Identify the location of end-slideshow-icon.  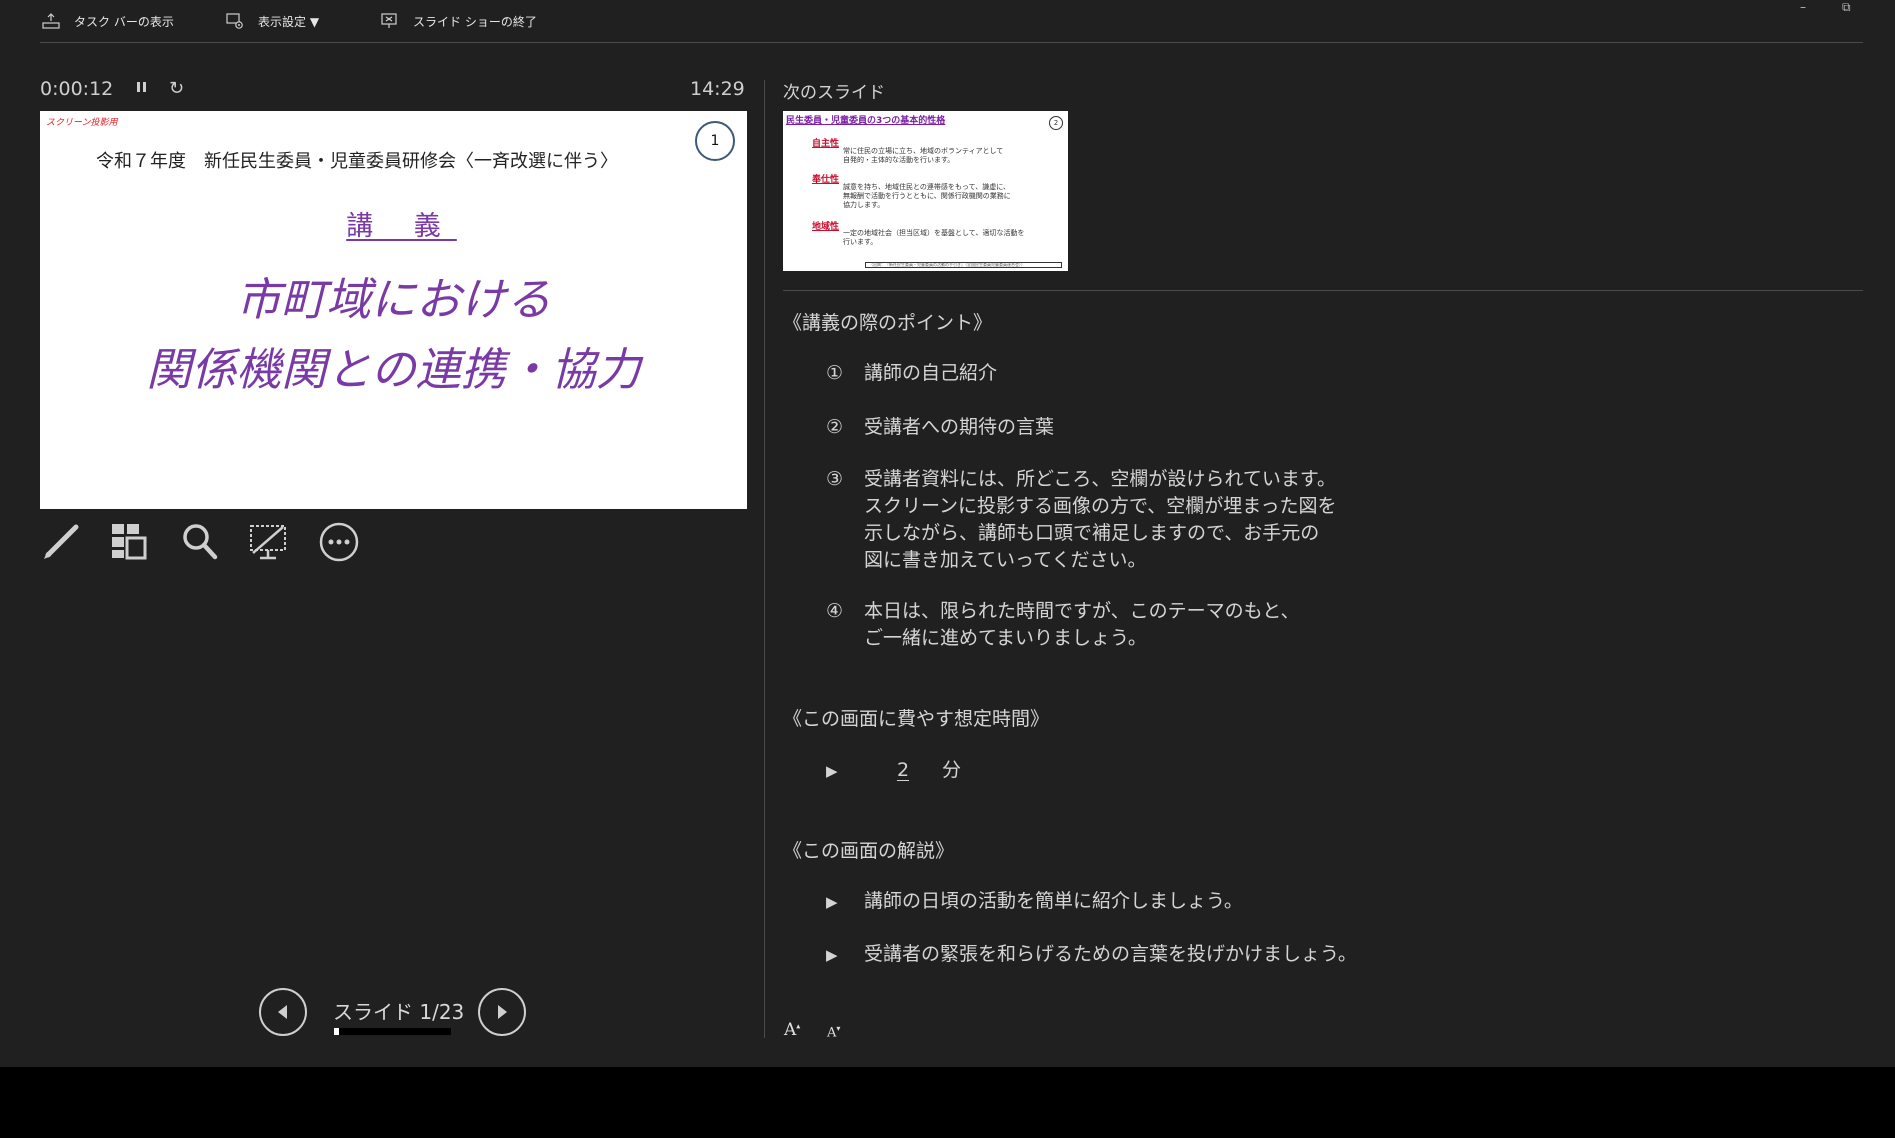
(389, 20).